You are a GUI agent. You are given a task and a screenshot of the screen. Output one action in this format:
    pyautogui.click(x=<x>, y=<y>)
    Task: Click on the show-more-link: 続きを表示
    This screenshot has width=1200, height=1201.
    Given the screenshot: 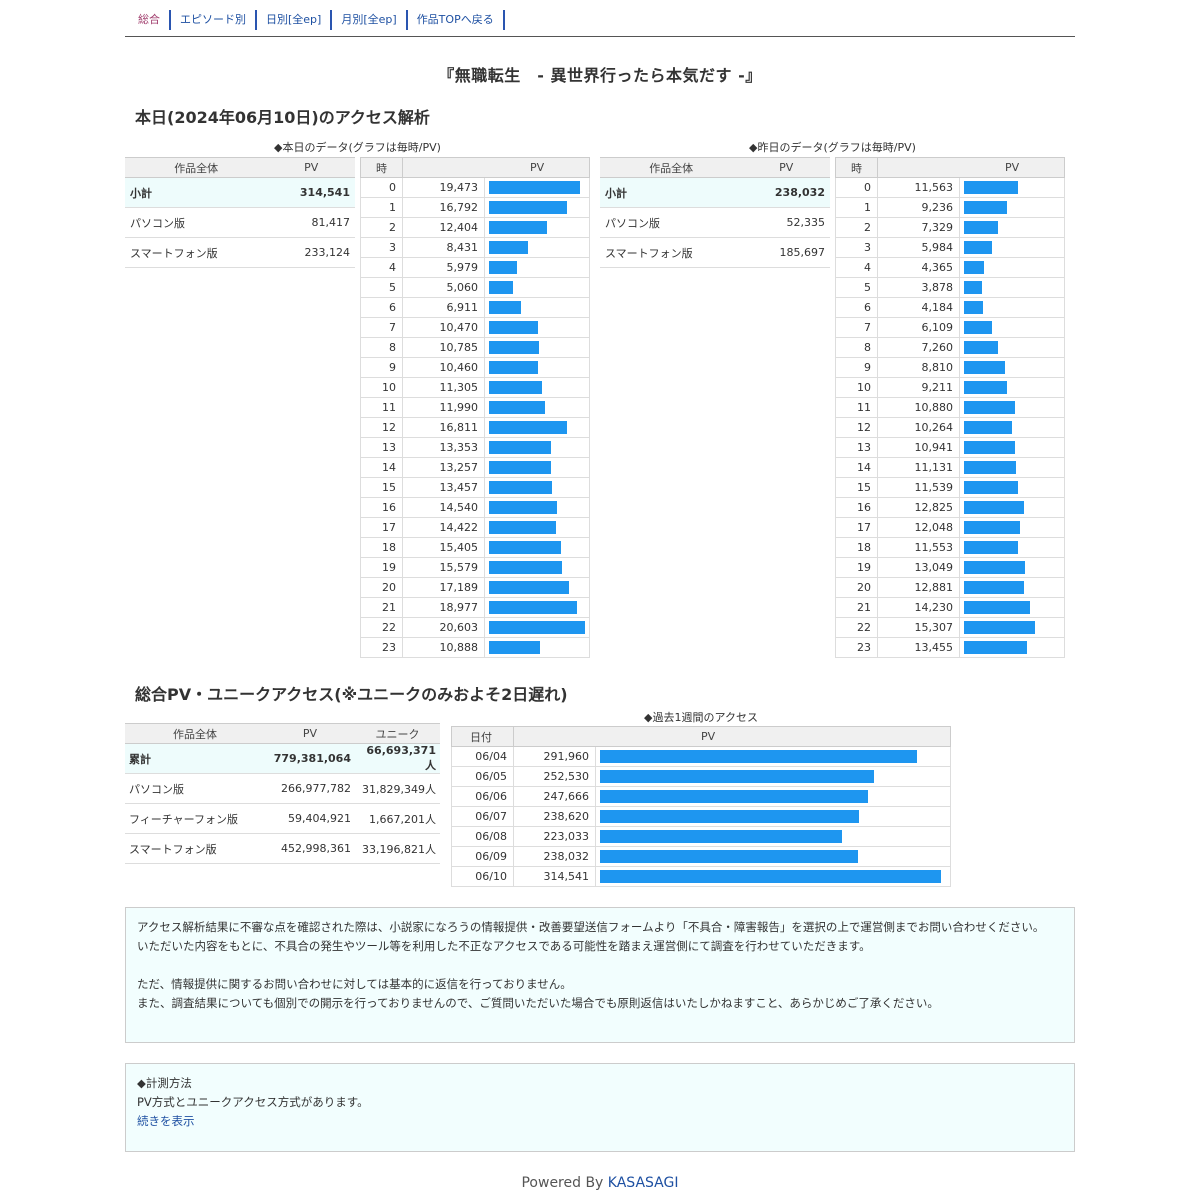 What is the action you would take?
    pyautogui.click(x=166, y=1121)
    